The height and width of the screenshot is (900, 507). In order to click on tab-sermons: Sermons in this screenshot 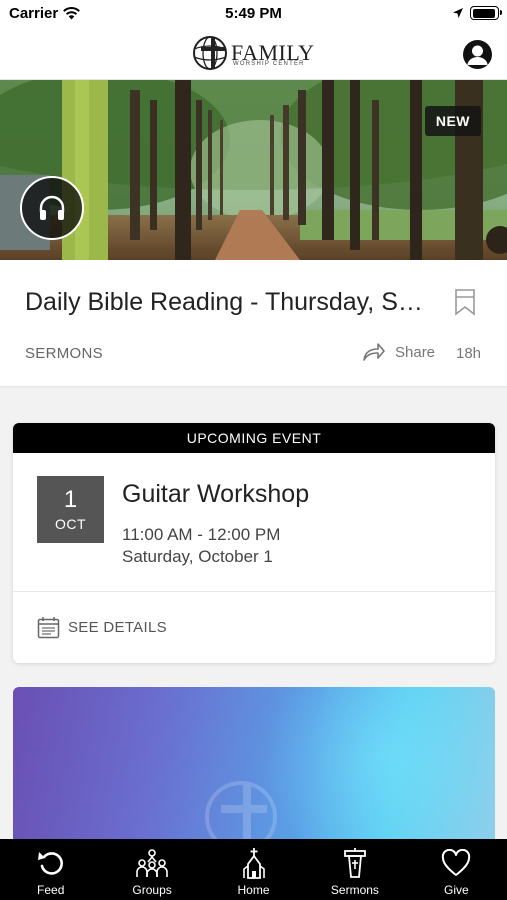, I will do `click(354, 869)`.